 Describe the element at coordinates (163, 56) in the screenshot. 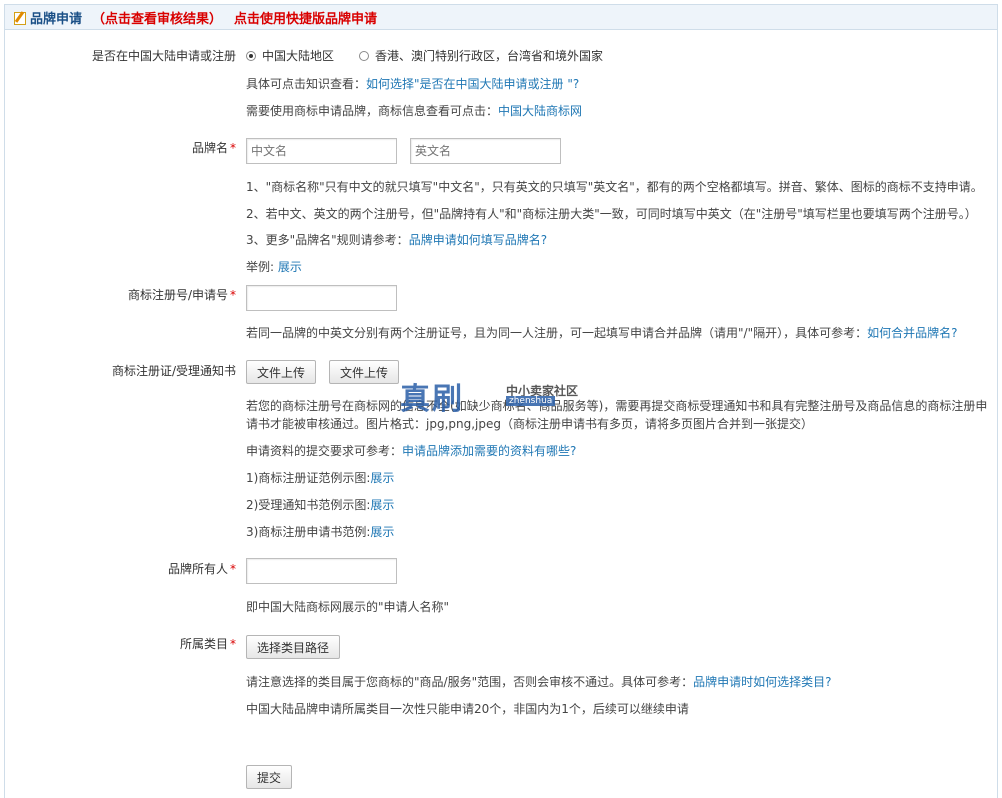

I see `region-label: 是否在中国大陆申请或注册` at that location.